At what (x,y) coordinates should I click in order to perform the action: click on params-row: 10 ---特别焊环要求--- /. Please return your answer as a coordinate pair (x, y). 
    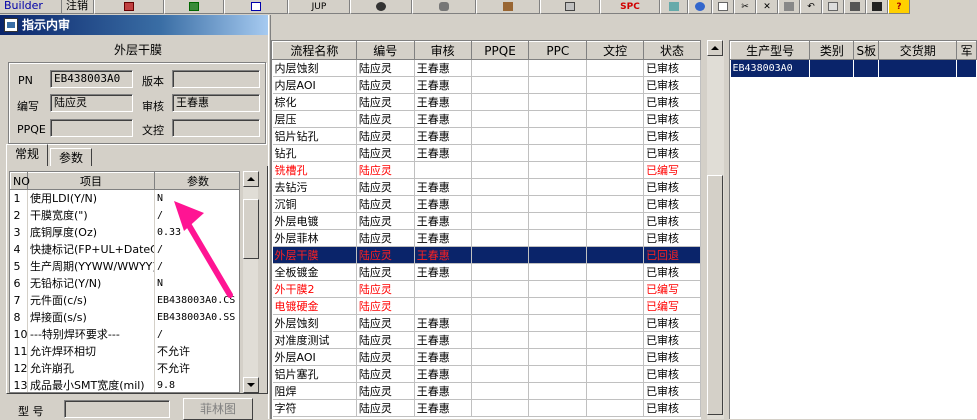
    Looking at the image, I should click on (124, 334).